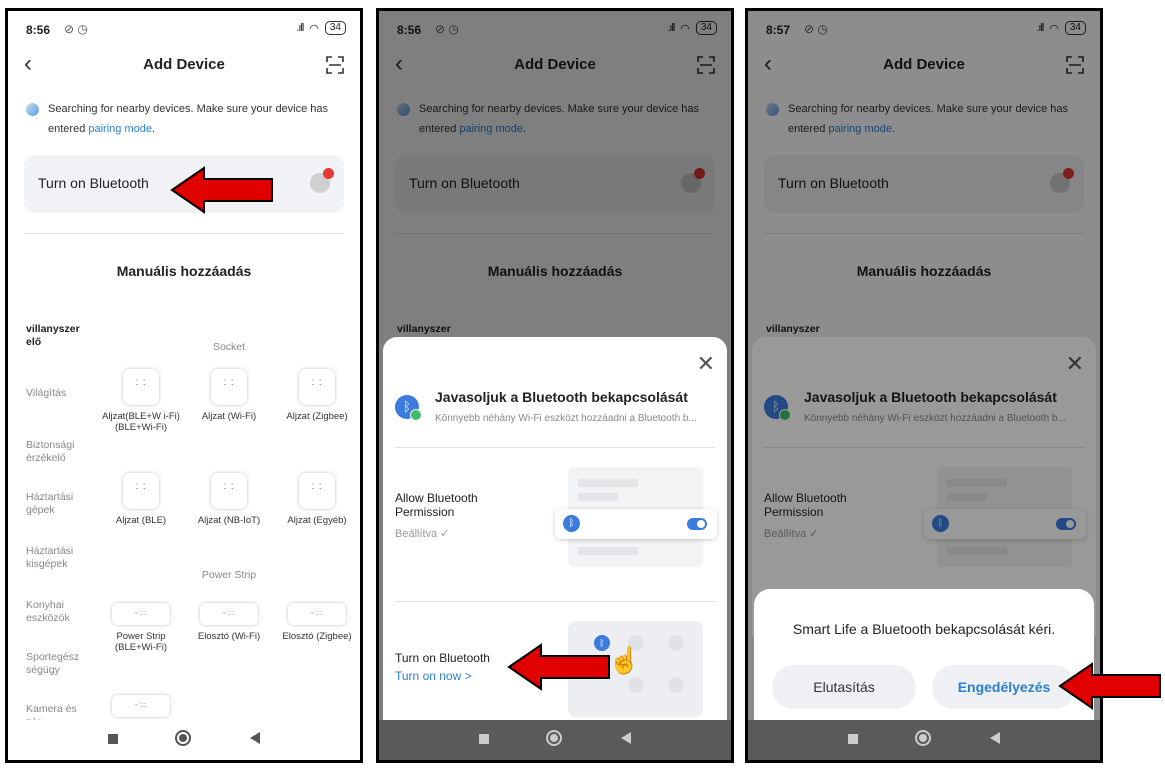 This screenshot has height=769, width=1165. I want to click on close-icon: ✕, so click(706, 364).